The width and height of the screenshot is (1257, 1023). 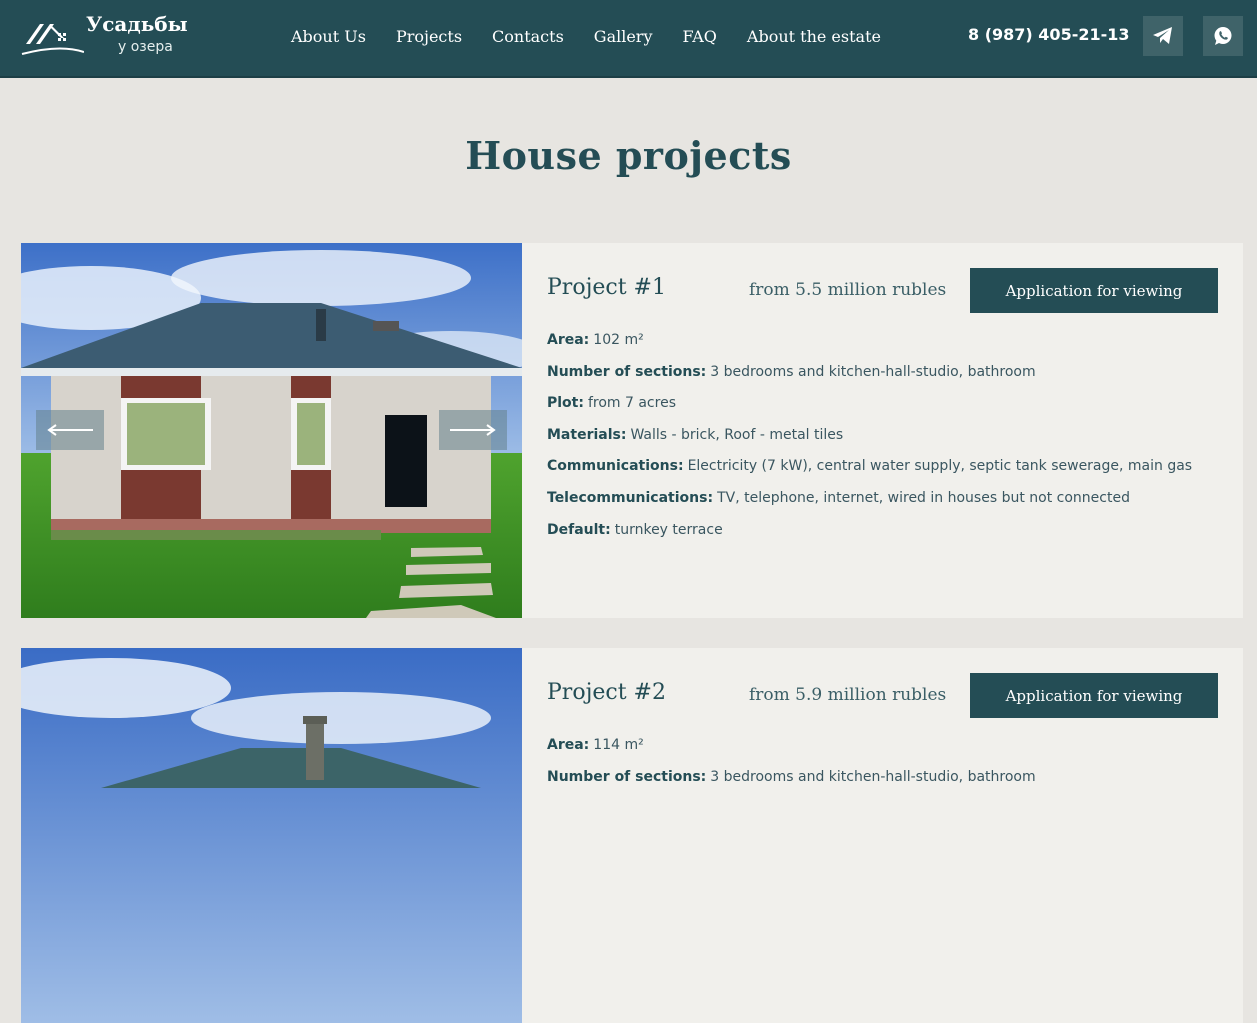 What do you see at coordinates (618, 745) in the screenshot?
I see `spec-value: 114 m²` at bounding box center [618, 745].